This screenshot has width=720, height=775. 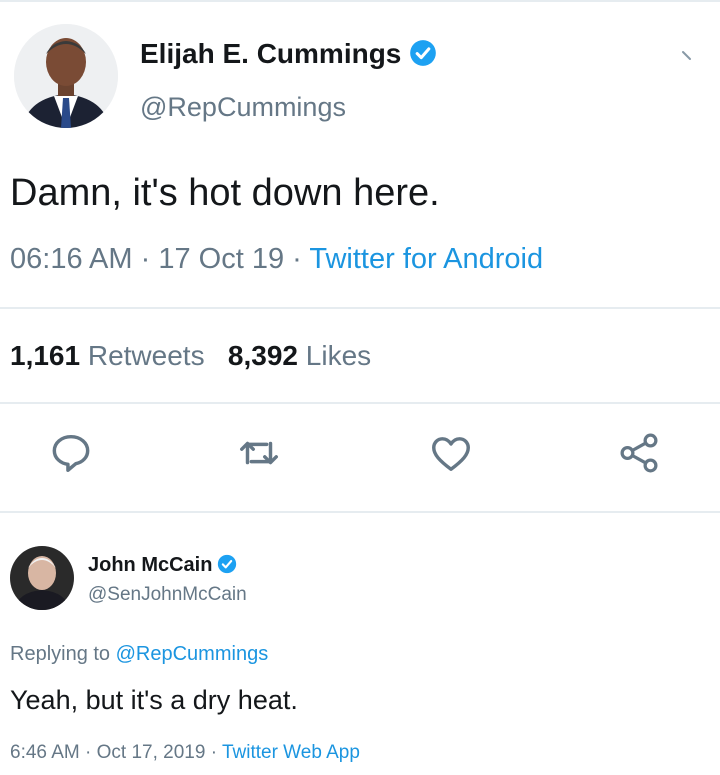 I want to click on tweet-text: Damn, it's hot down here., so click(x=225, y=193).